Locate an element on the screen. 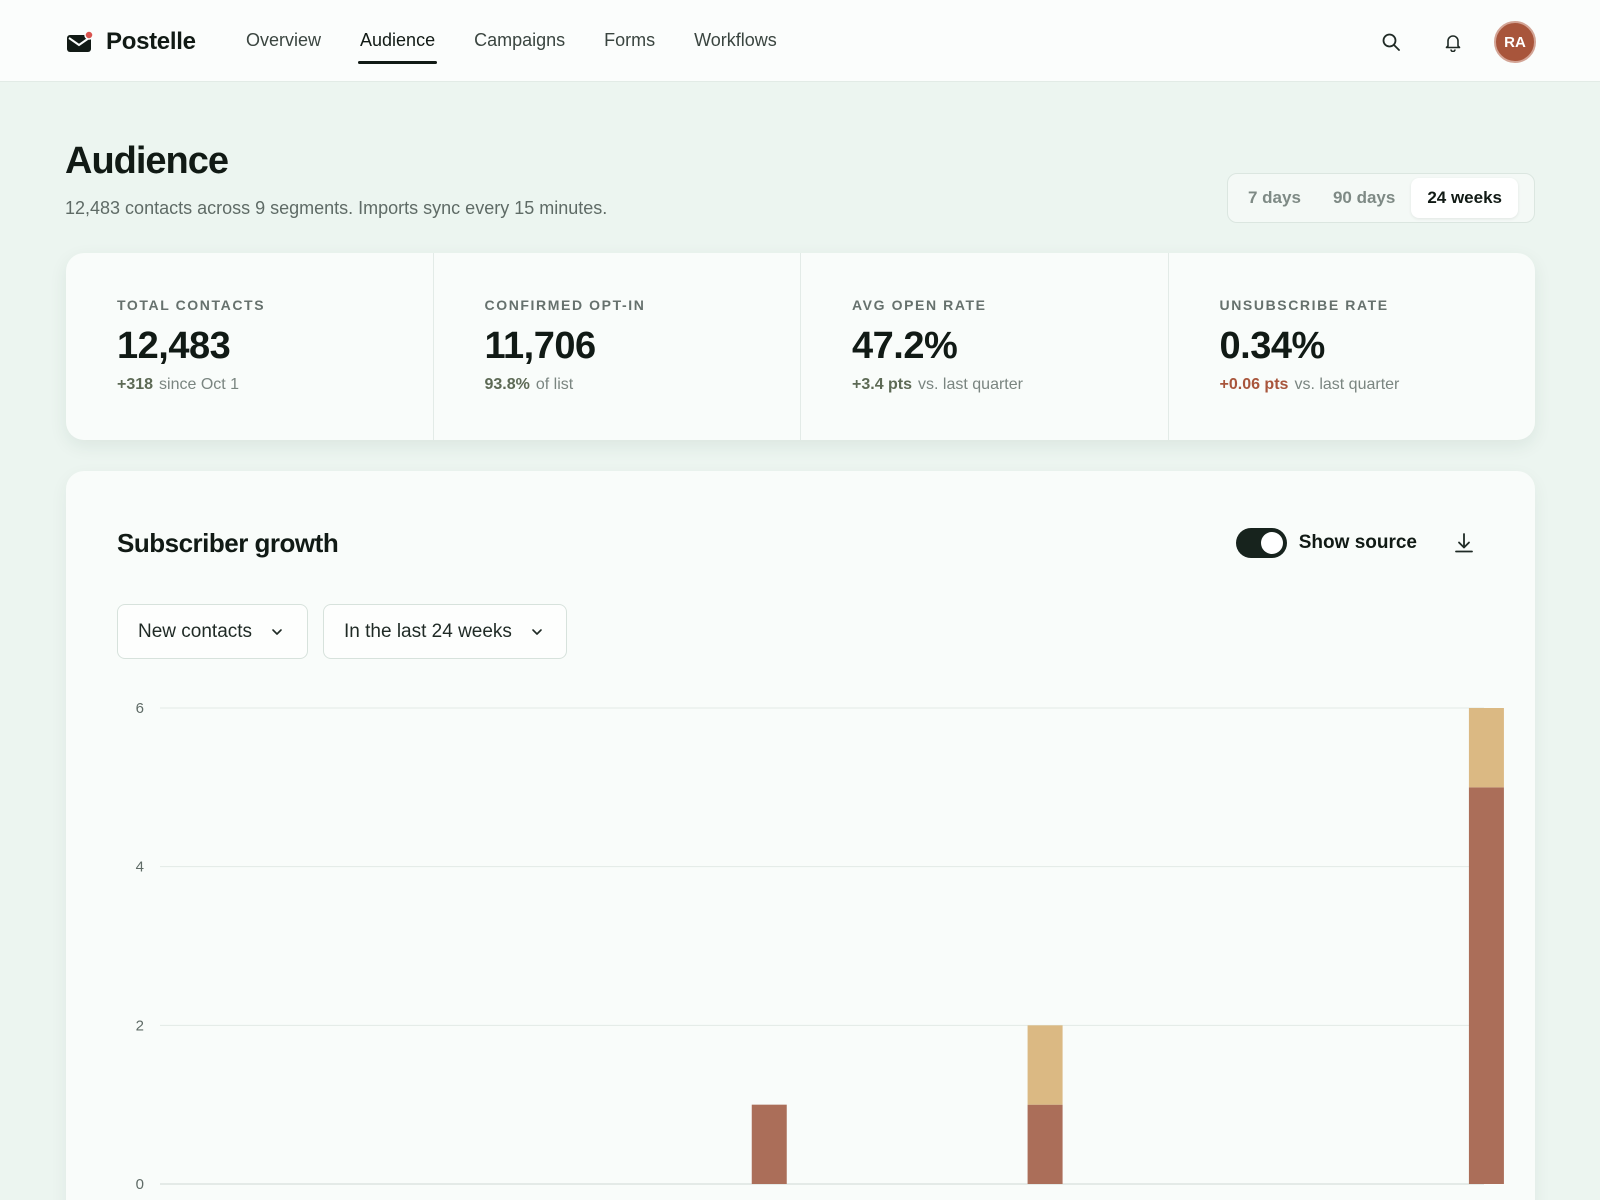 Image resolution: width=1600 pixels, height=1200 pixels. kpi-delta-value: +0.06 pts is located at coordinates (1254, 384).